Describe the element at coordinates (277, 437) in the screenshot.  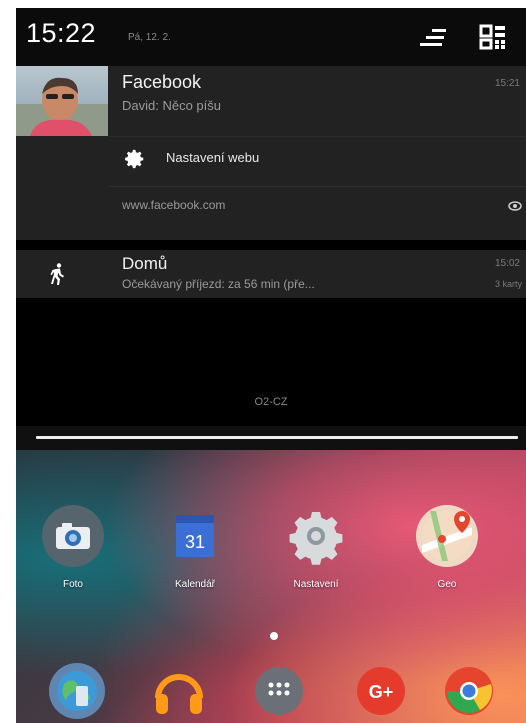
I see `drag-handle` at that location.